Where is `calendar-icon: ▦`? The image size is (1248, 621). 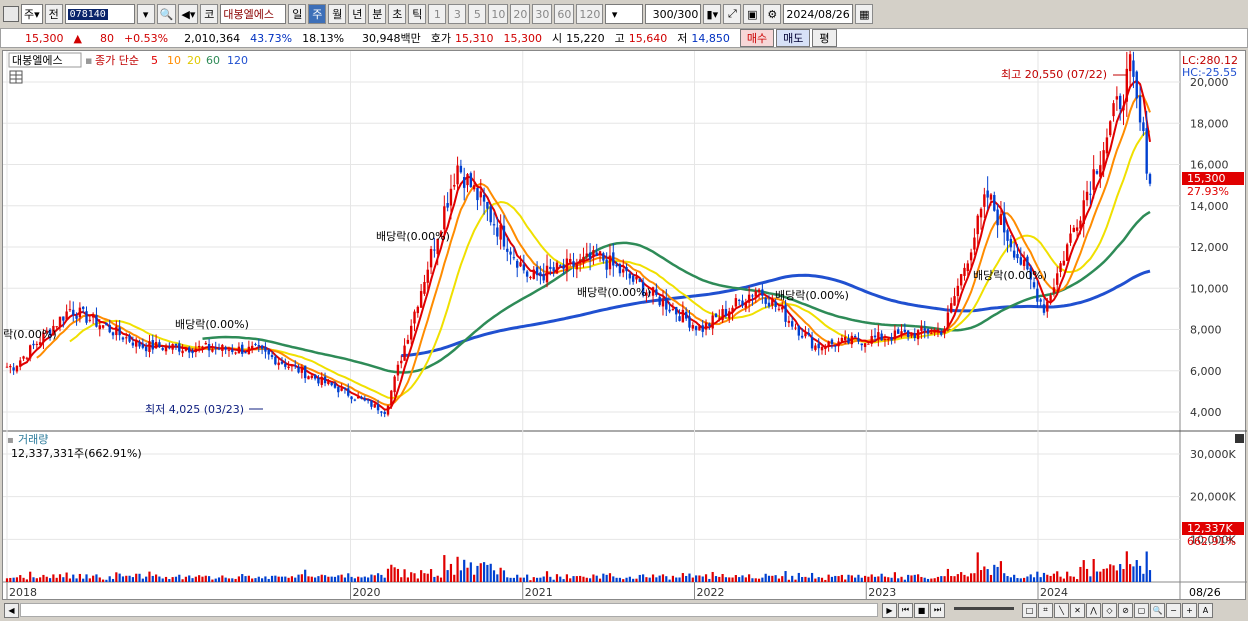 calendar-icon: ▦ is located at coordinates (864, 14).